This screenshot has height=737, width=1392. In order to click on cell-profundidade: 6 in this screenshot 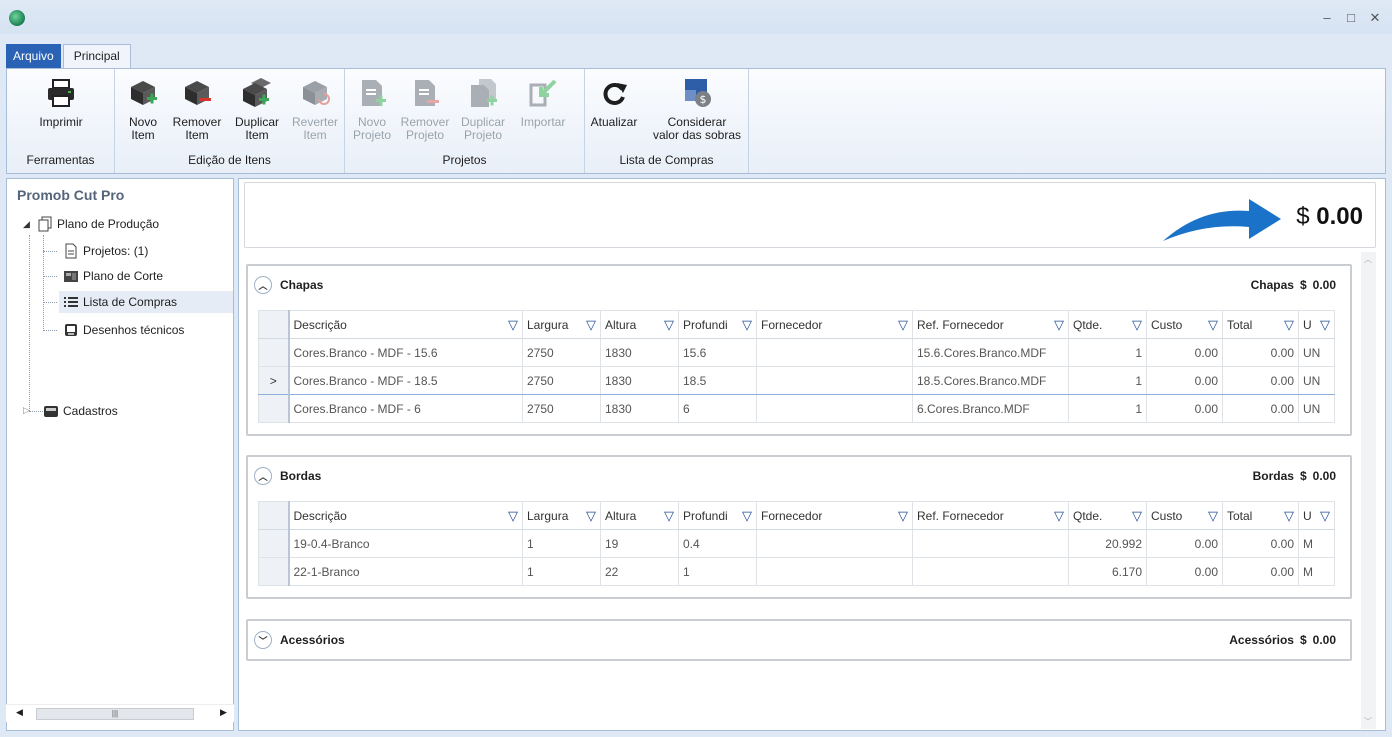, I will do `click(717, 408)`.